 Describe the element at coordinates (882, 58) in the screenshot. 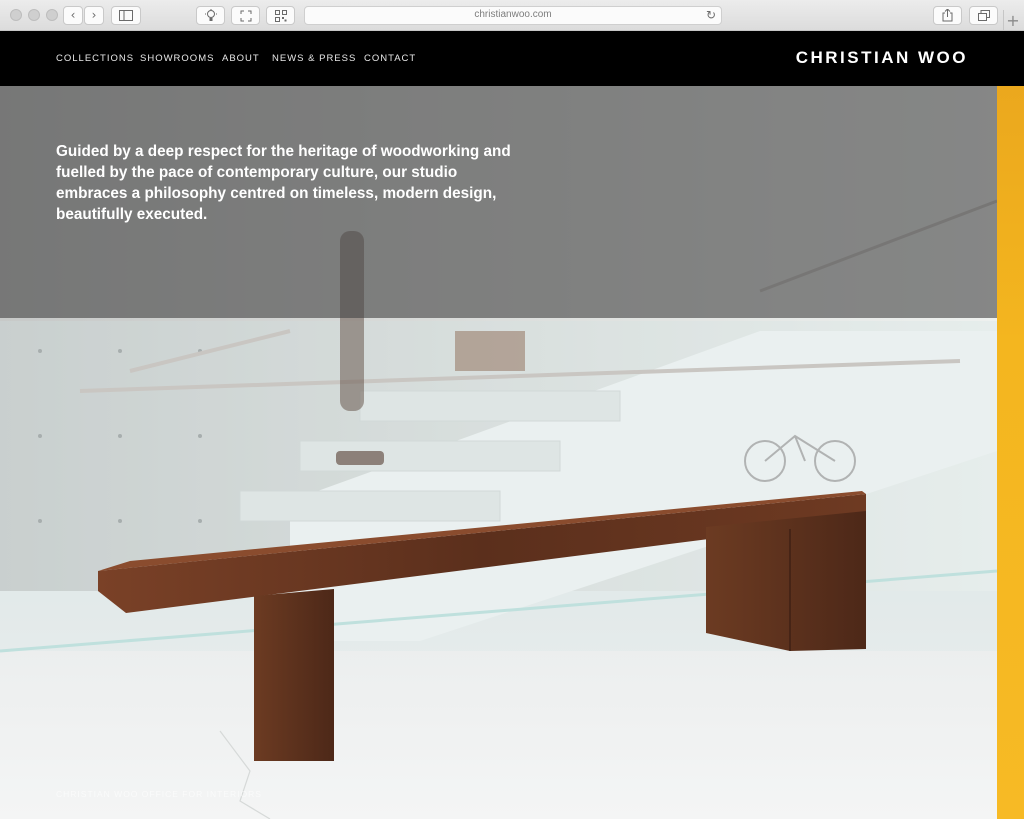

I see `brand-logo: CHRISTIAN WOO` at that location.